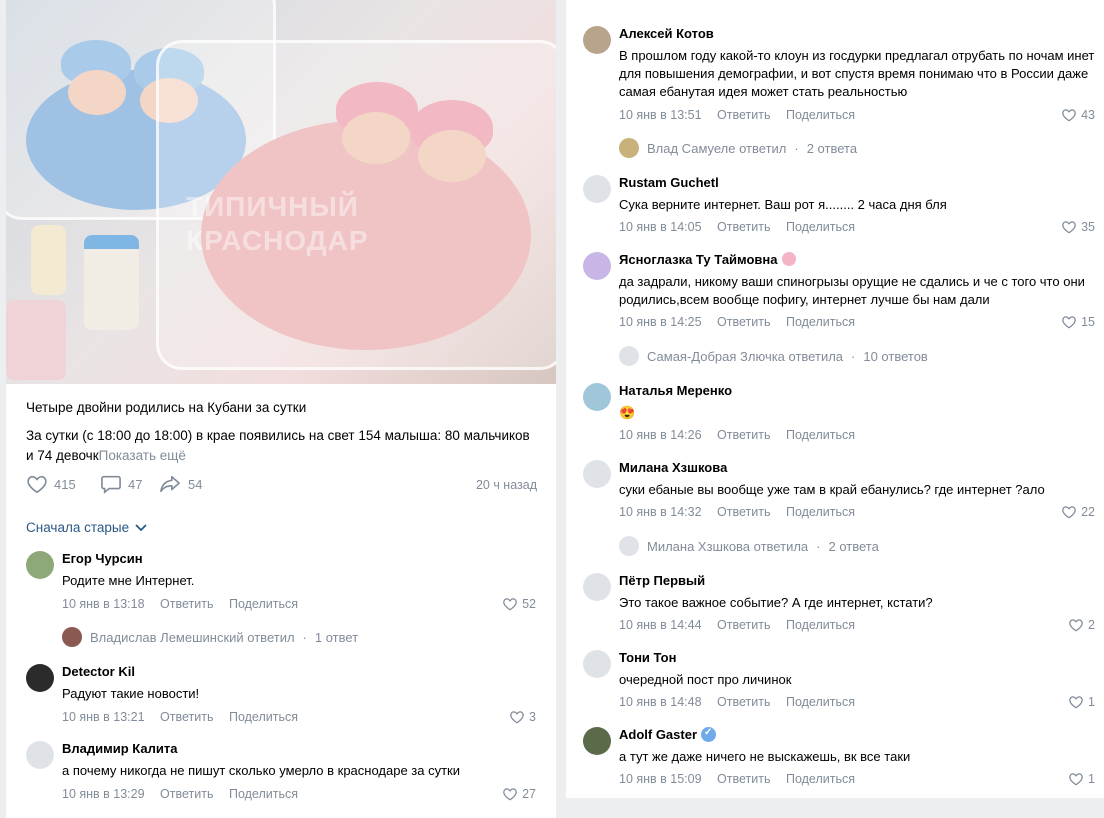  What do you see at coordinates (749, 546) in the screenshot?
I see `replies-link: Милана Хзшкова ответила · 2 ответа` at bounding box center [749, 546].